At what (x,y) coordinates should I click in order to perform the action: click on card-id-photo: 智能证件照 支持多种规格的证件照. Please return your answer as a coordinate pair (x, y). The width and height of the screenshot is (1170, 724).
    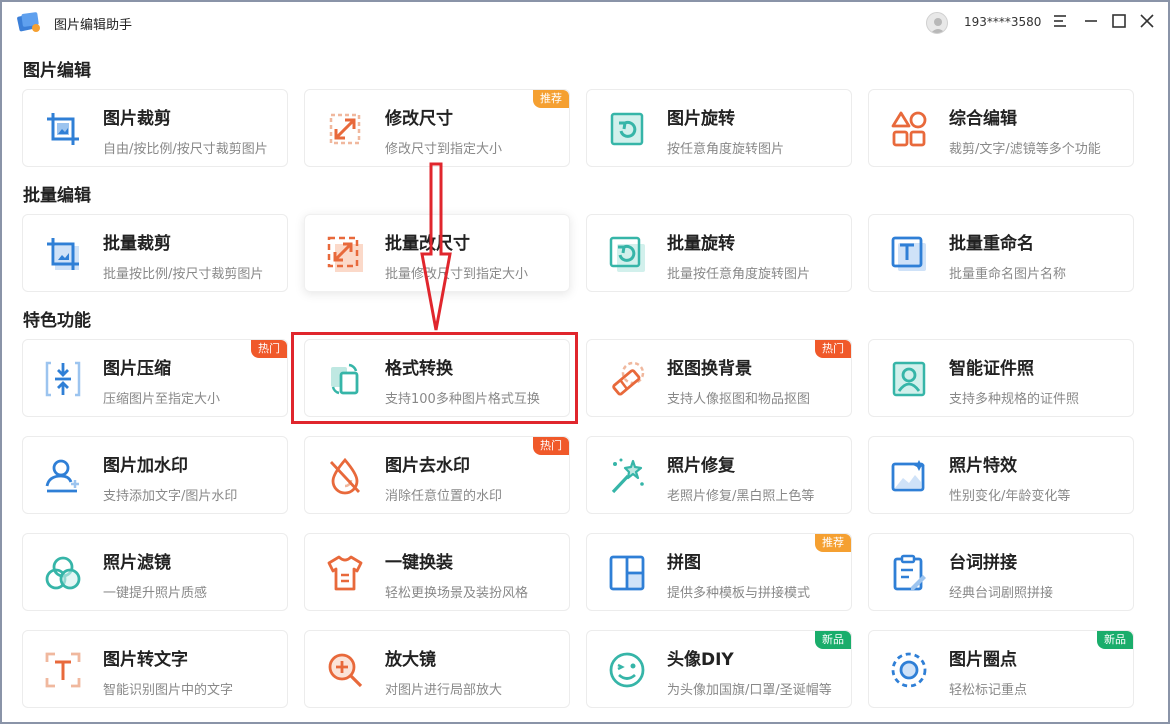
    Looking at the image, I should click on (1001, 378).